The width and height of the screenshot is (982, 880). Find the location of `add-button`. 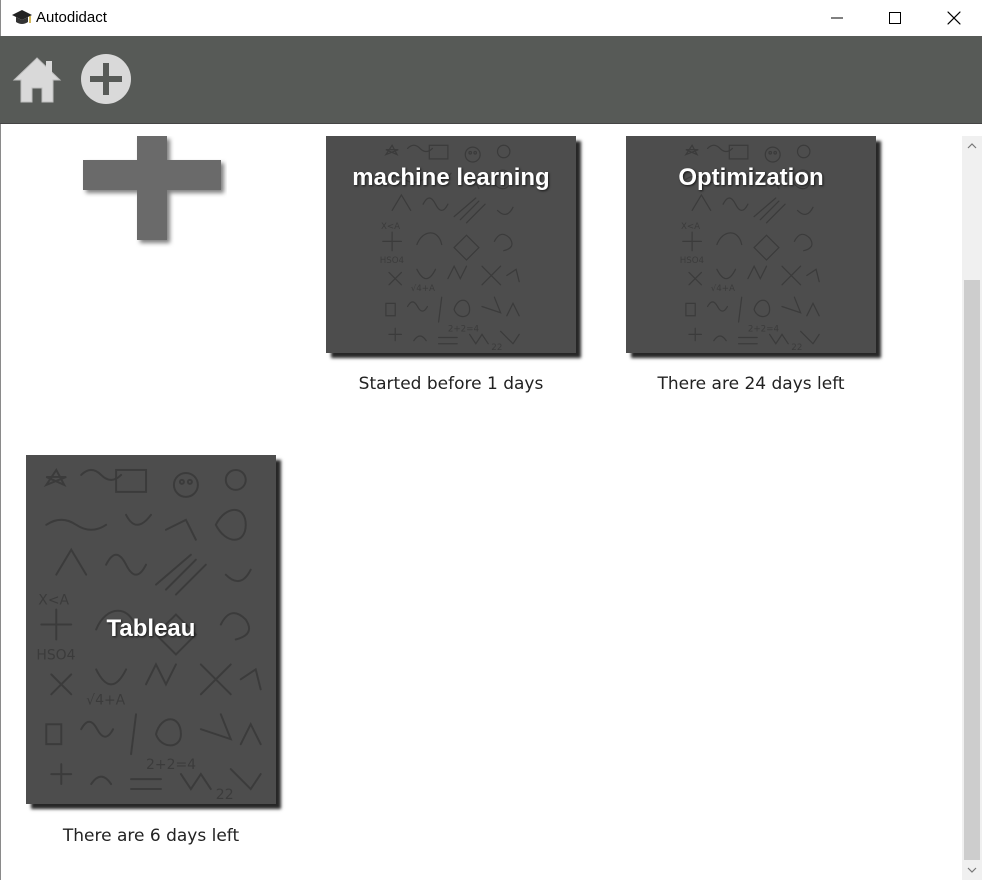

add-button is located at coordinates (106, 79).